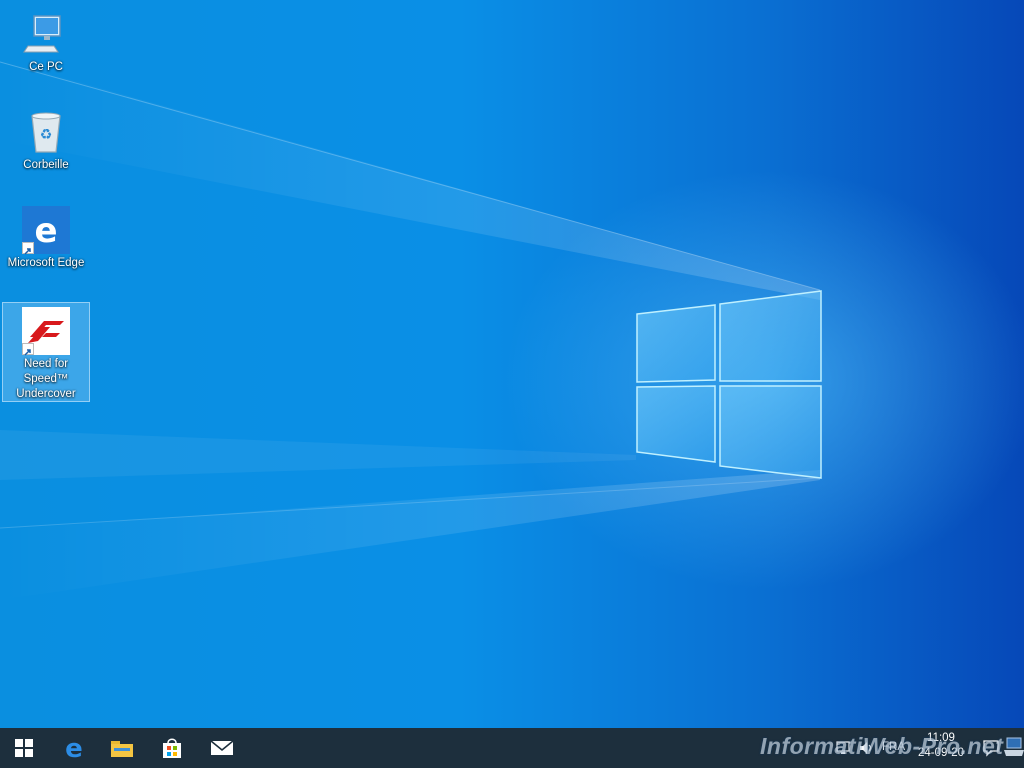 The height and width of the screenshot is (780, 1024). I want to click on show-desktop-corner, so click(1014, 754).